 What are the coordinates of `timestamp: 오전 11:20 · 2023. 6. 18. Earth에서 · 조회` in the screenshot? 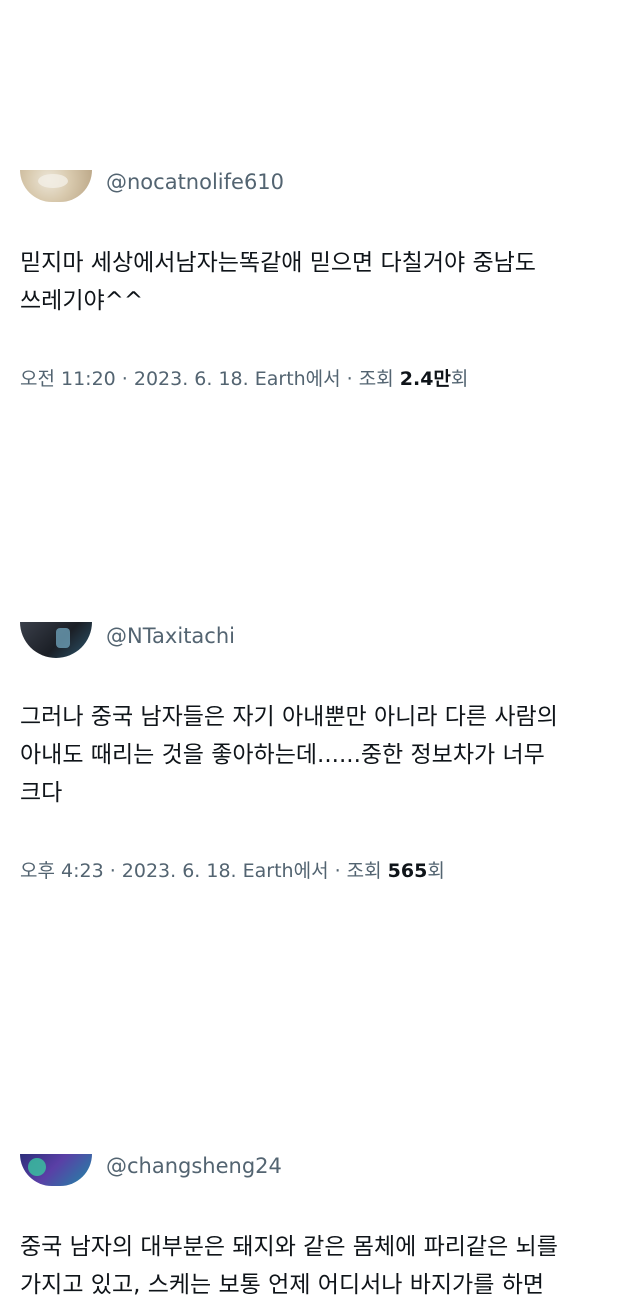 It's located at (210, 379).